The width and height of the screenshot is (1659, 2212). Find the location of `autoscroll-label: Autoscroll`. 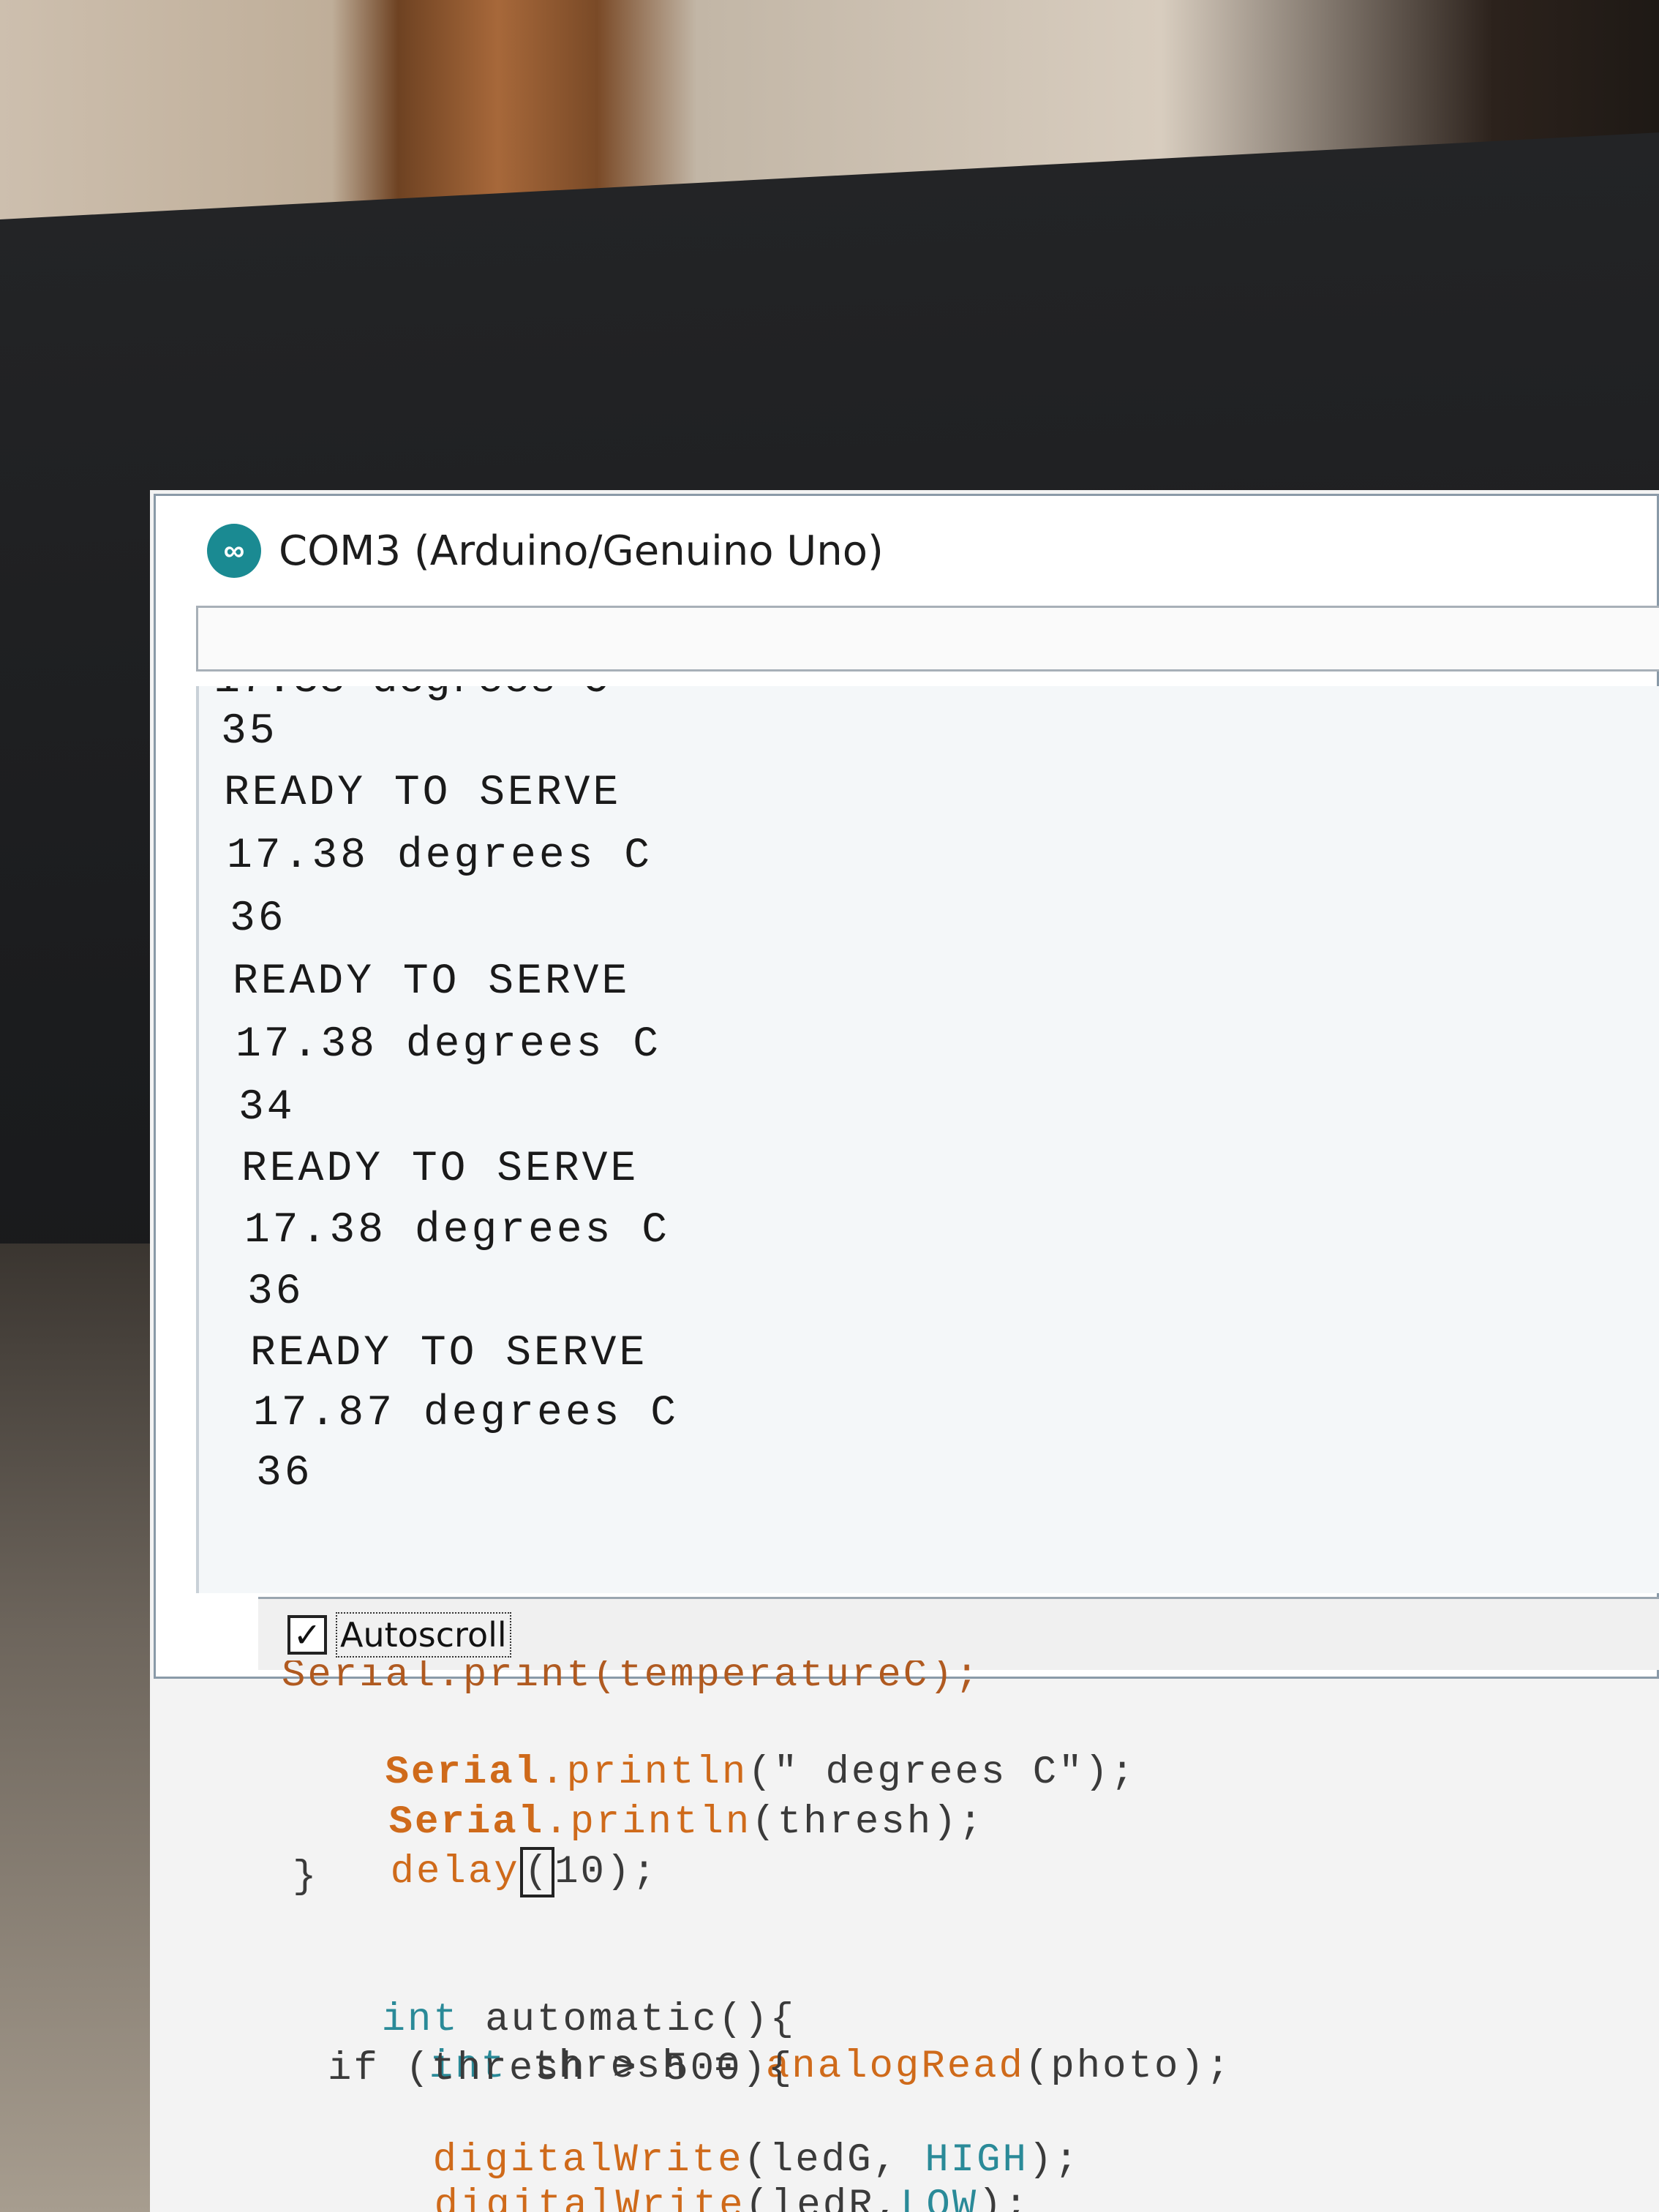

autoscroll-label: Autoscroll is located at coordinates (423, 1634).